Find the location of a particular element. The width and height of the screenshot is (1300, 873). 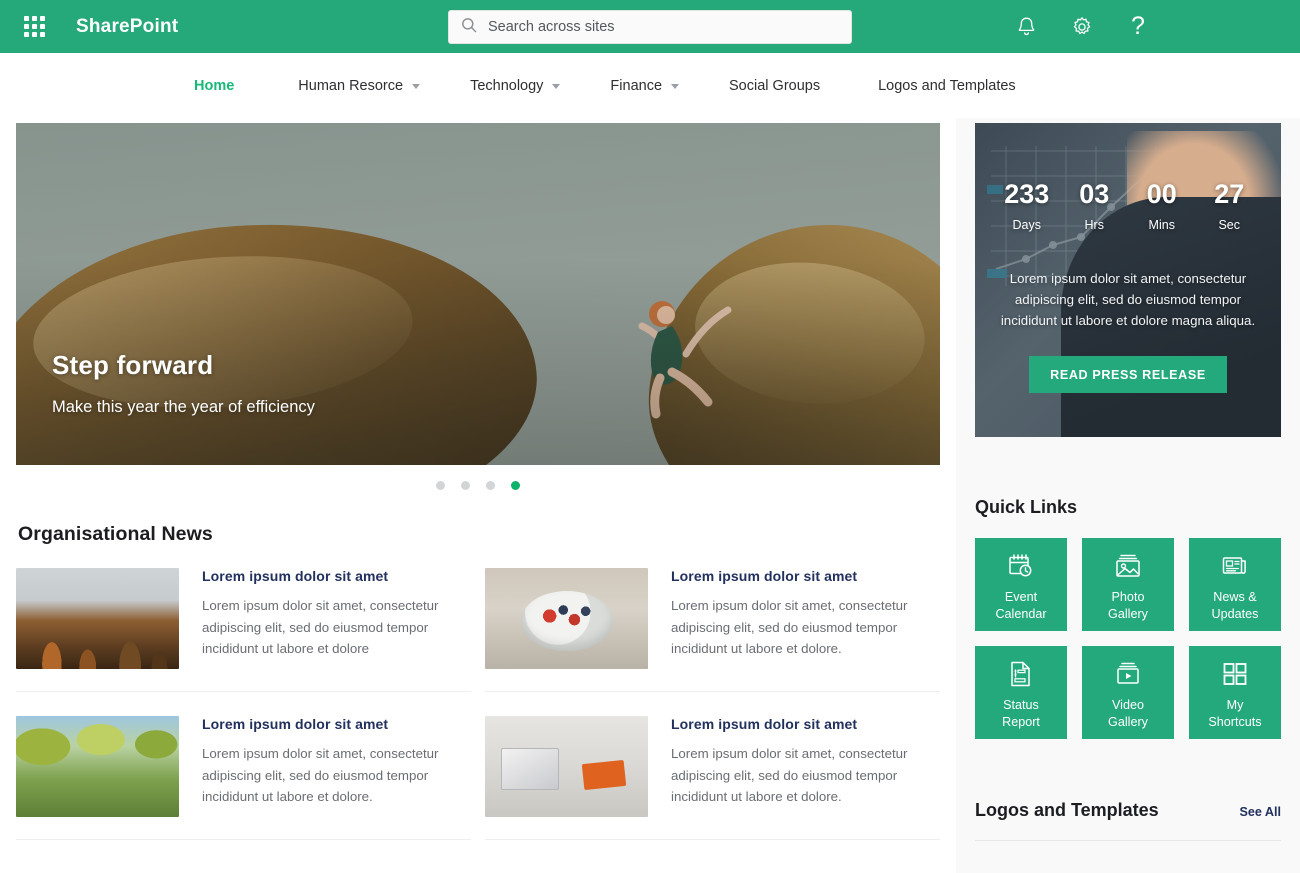

newspaper-icon is located at coordinates (1234, 565).